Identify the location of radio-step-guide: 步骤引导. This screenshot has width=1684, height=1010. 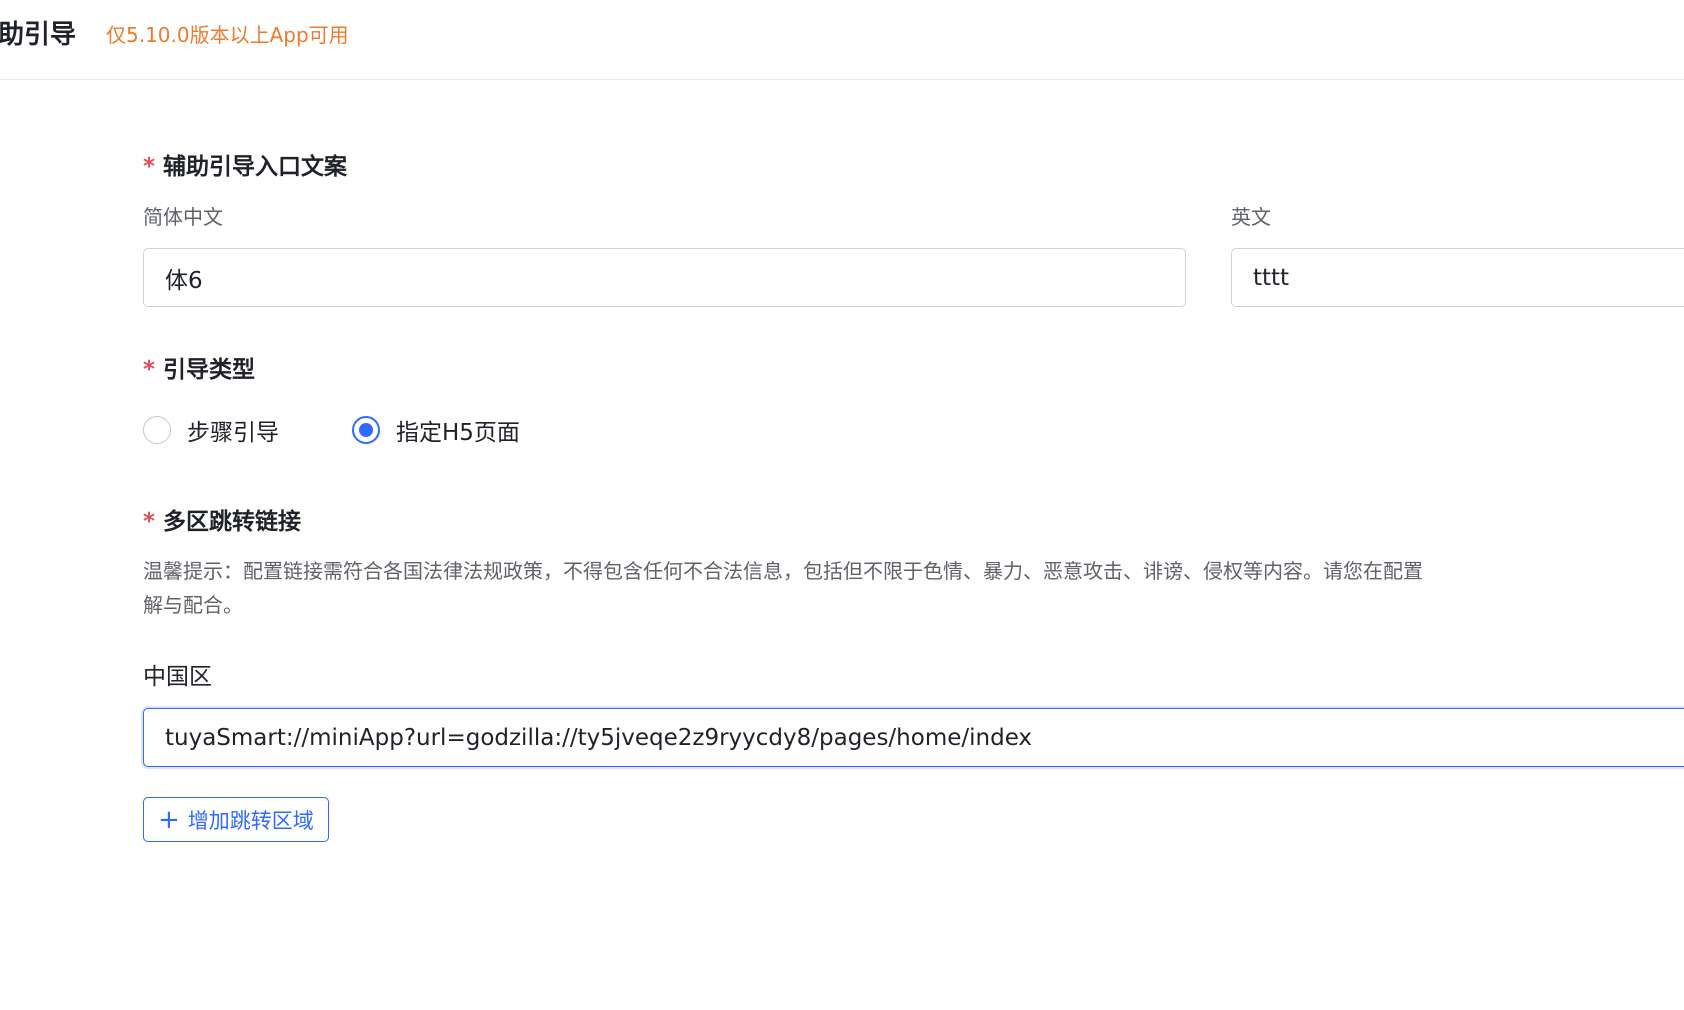
(211, 430).